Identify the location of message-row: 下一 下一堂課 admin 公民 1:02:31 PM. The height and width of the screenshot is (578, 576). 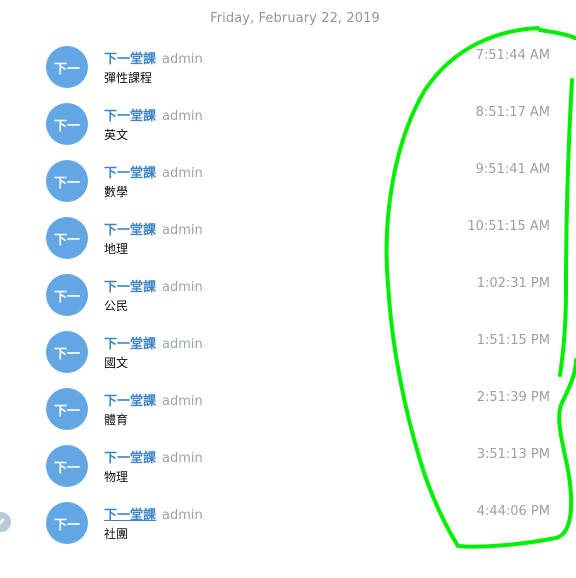
(288, 302).